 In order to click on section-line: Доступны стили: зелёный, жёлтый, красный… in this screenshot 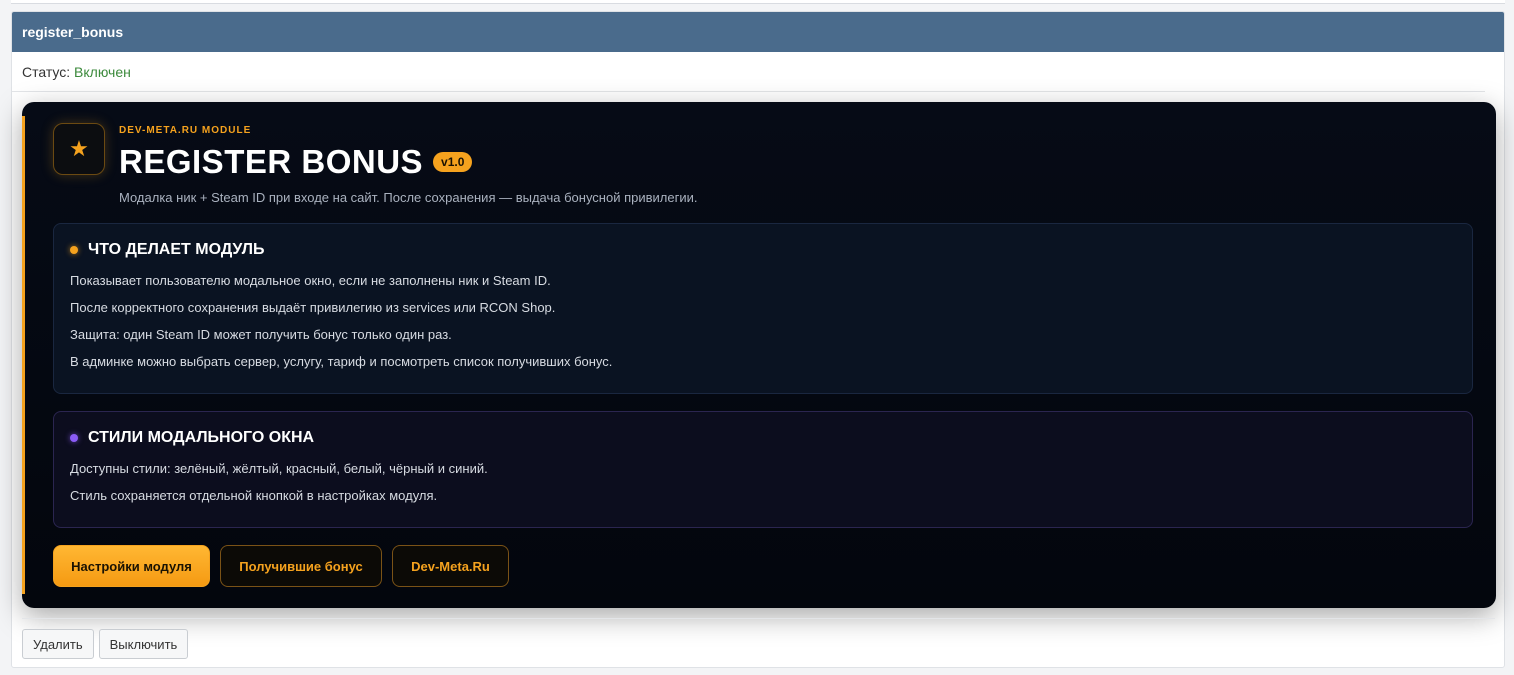, I will do `click(279, 468)`.